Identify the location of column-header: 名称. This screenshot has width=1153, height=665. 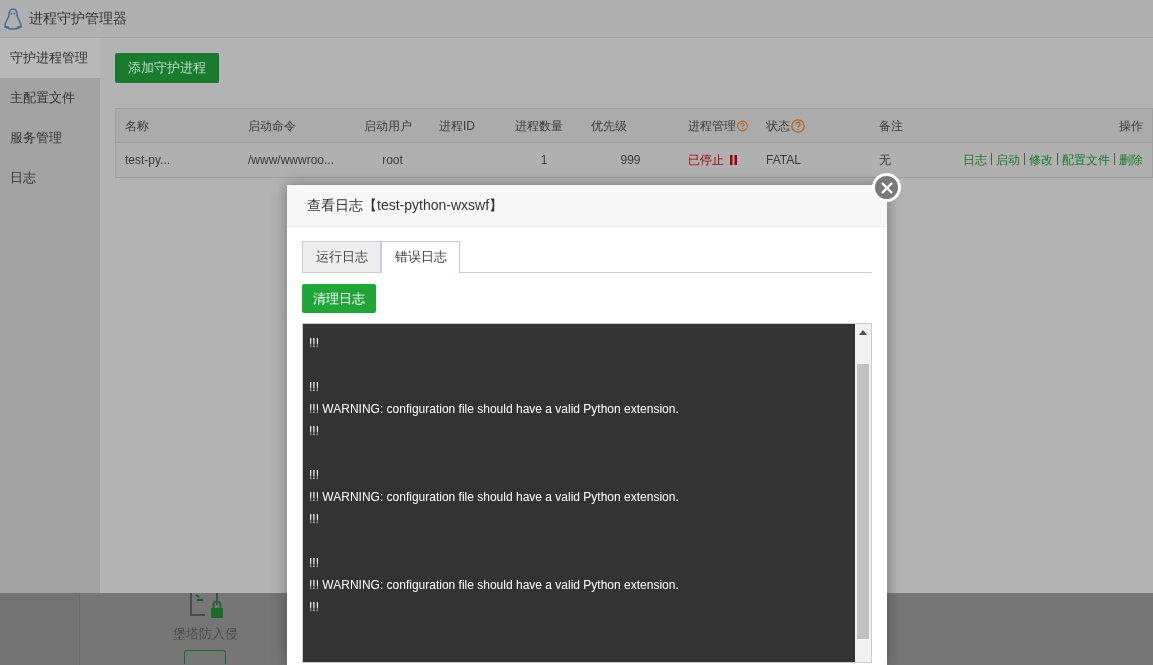
(137, 126).